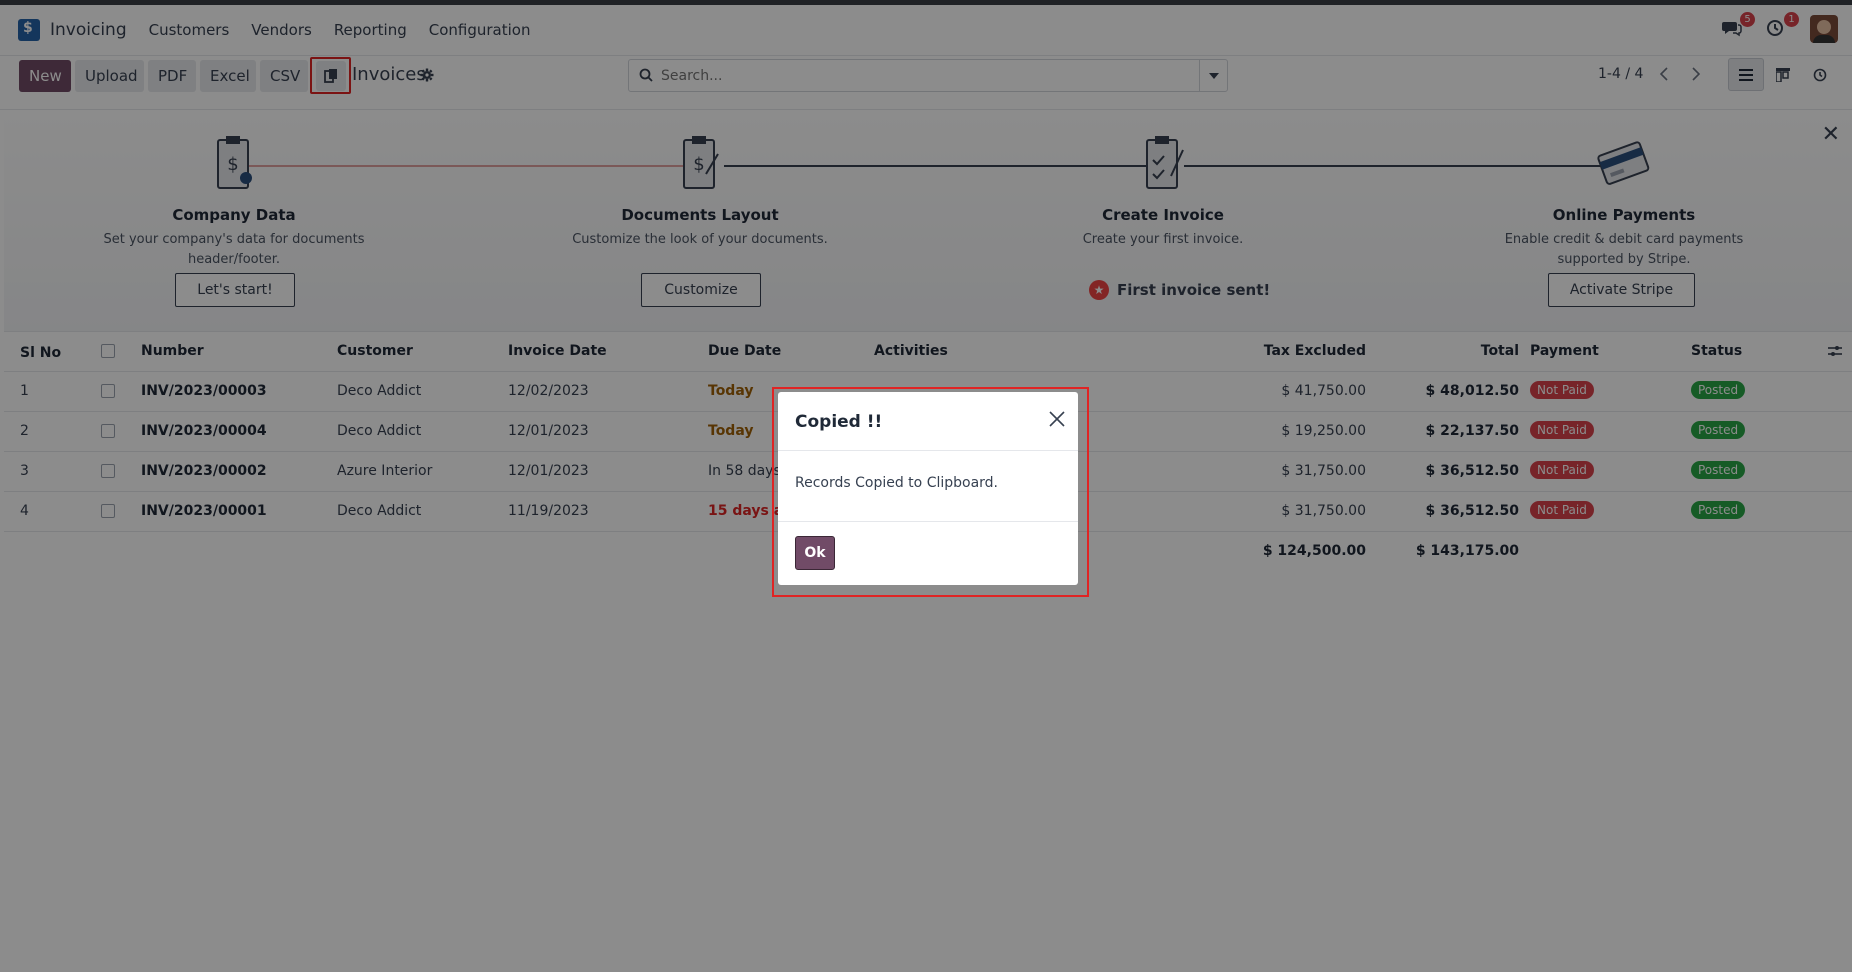 The image size is (1852, 972). Describe the element at coordinates (928, 421) in the screenshot. I see `dialog-header: Copied !!` at that location.